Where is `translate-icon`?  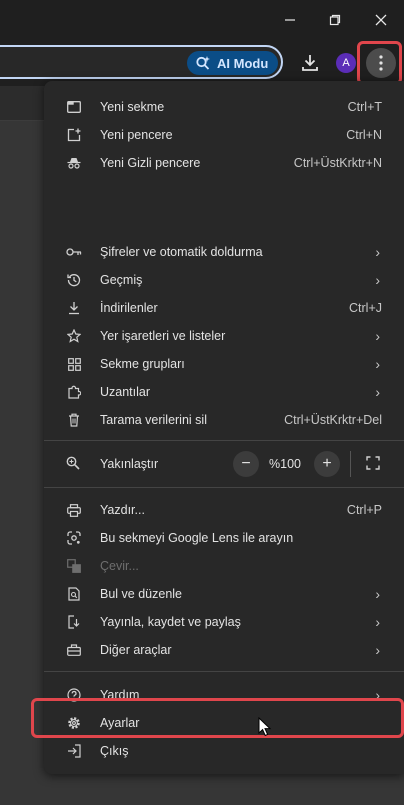 translate-icon is located at coordinates (74, 566).